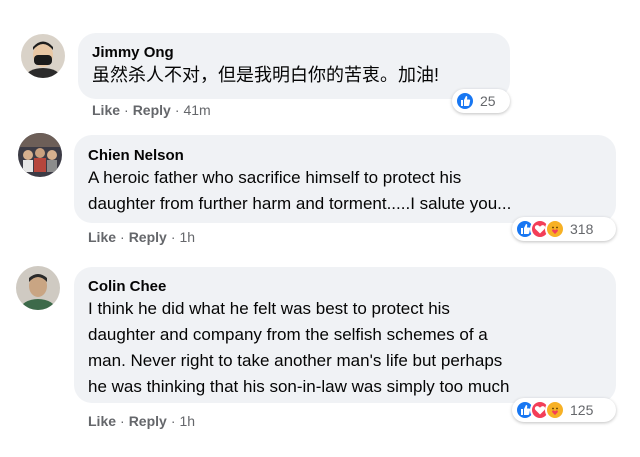 This screenshot has width=640, height=457. Describe the element at coordinates (43, 56) in the screenshot. I see `avatar-jimmy-ong` at that location.